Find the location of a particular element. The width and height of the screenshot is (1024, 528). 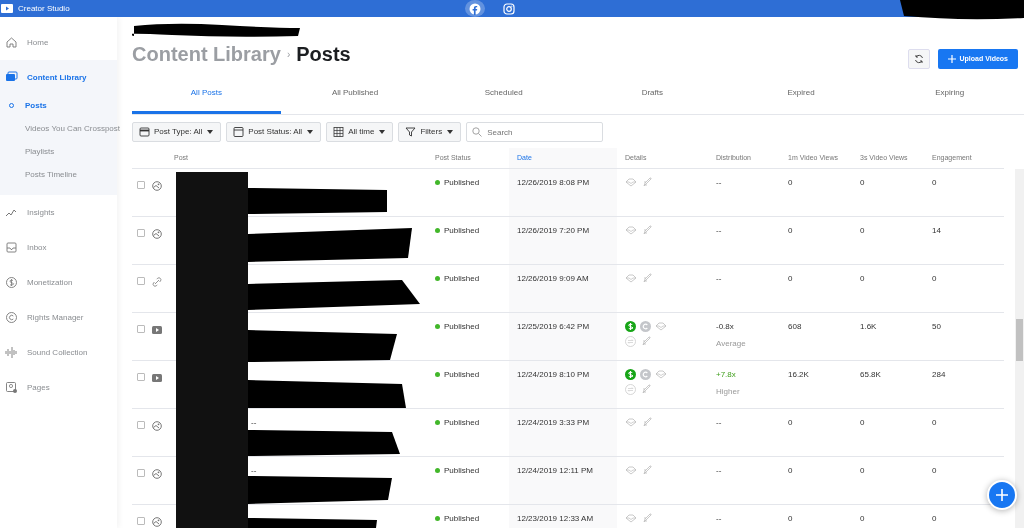

views-count: 608 is located at coordinates (795, 326).